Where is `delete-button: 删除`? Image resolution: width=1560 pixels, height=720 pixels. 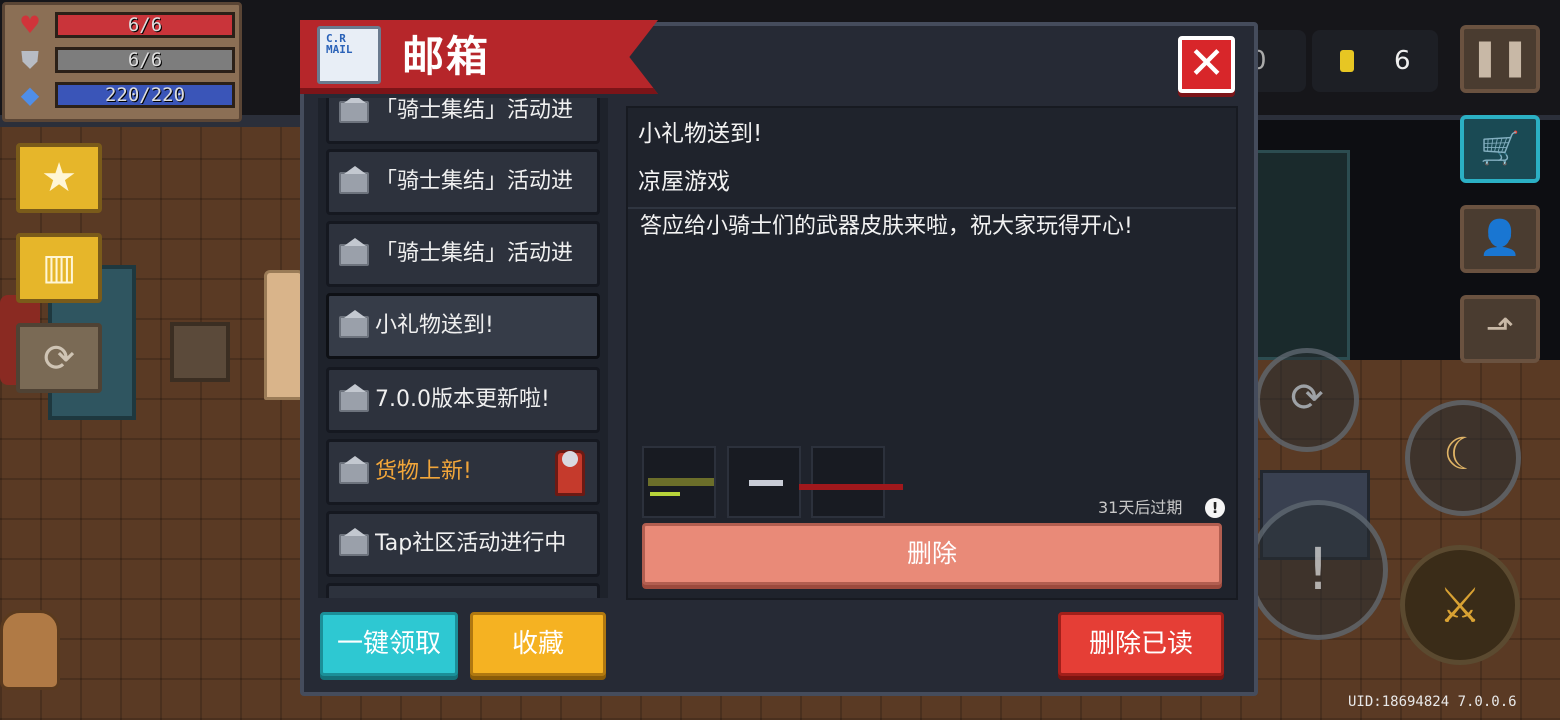
delete-button: 删除 is located at coordinates (932, 554).